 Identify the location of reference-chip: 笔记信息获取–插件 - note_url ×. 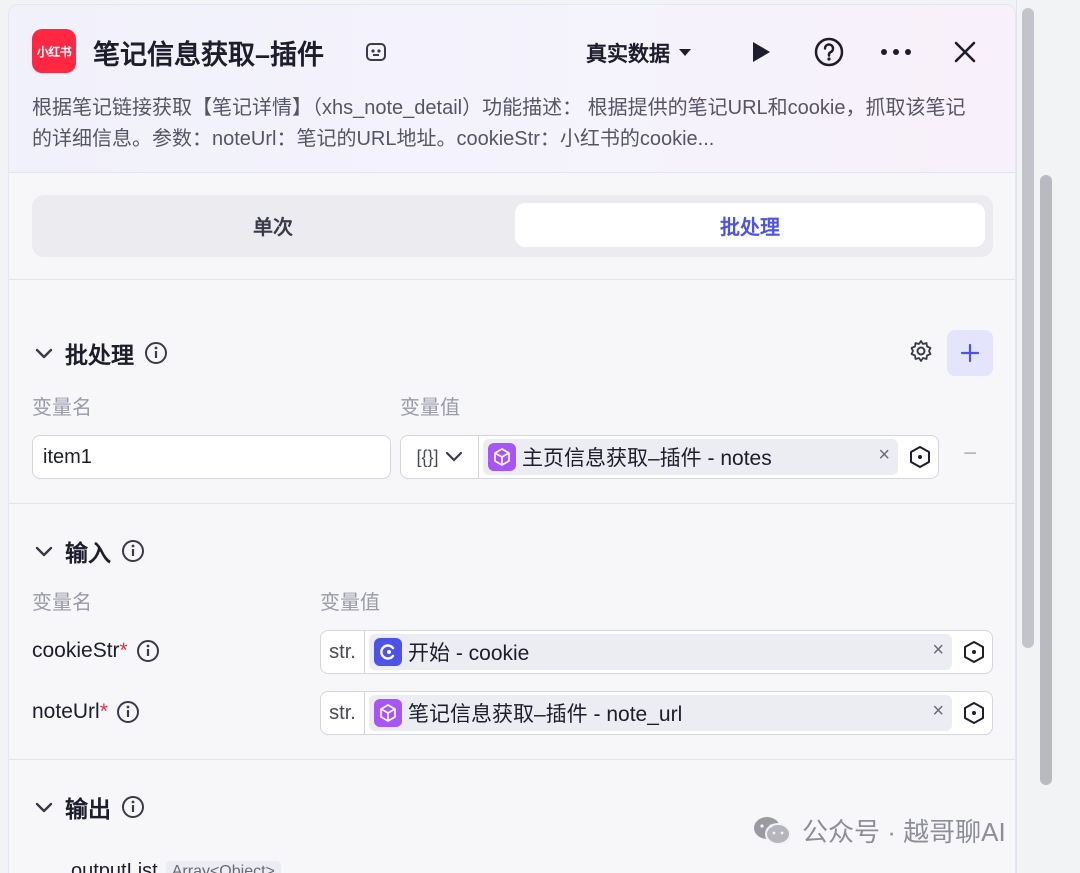
(660, 713).